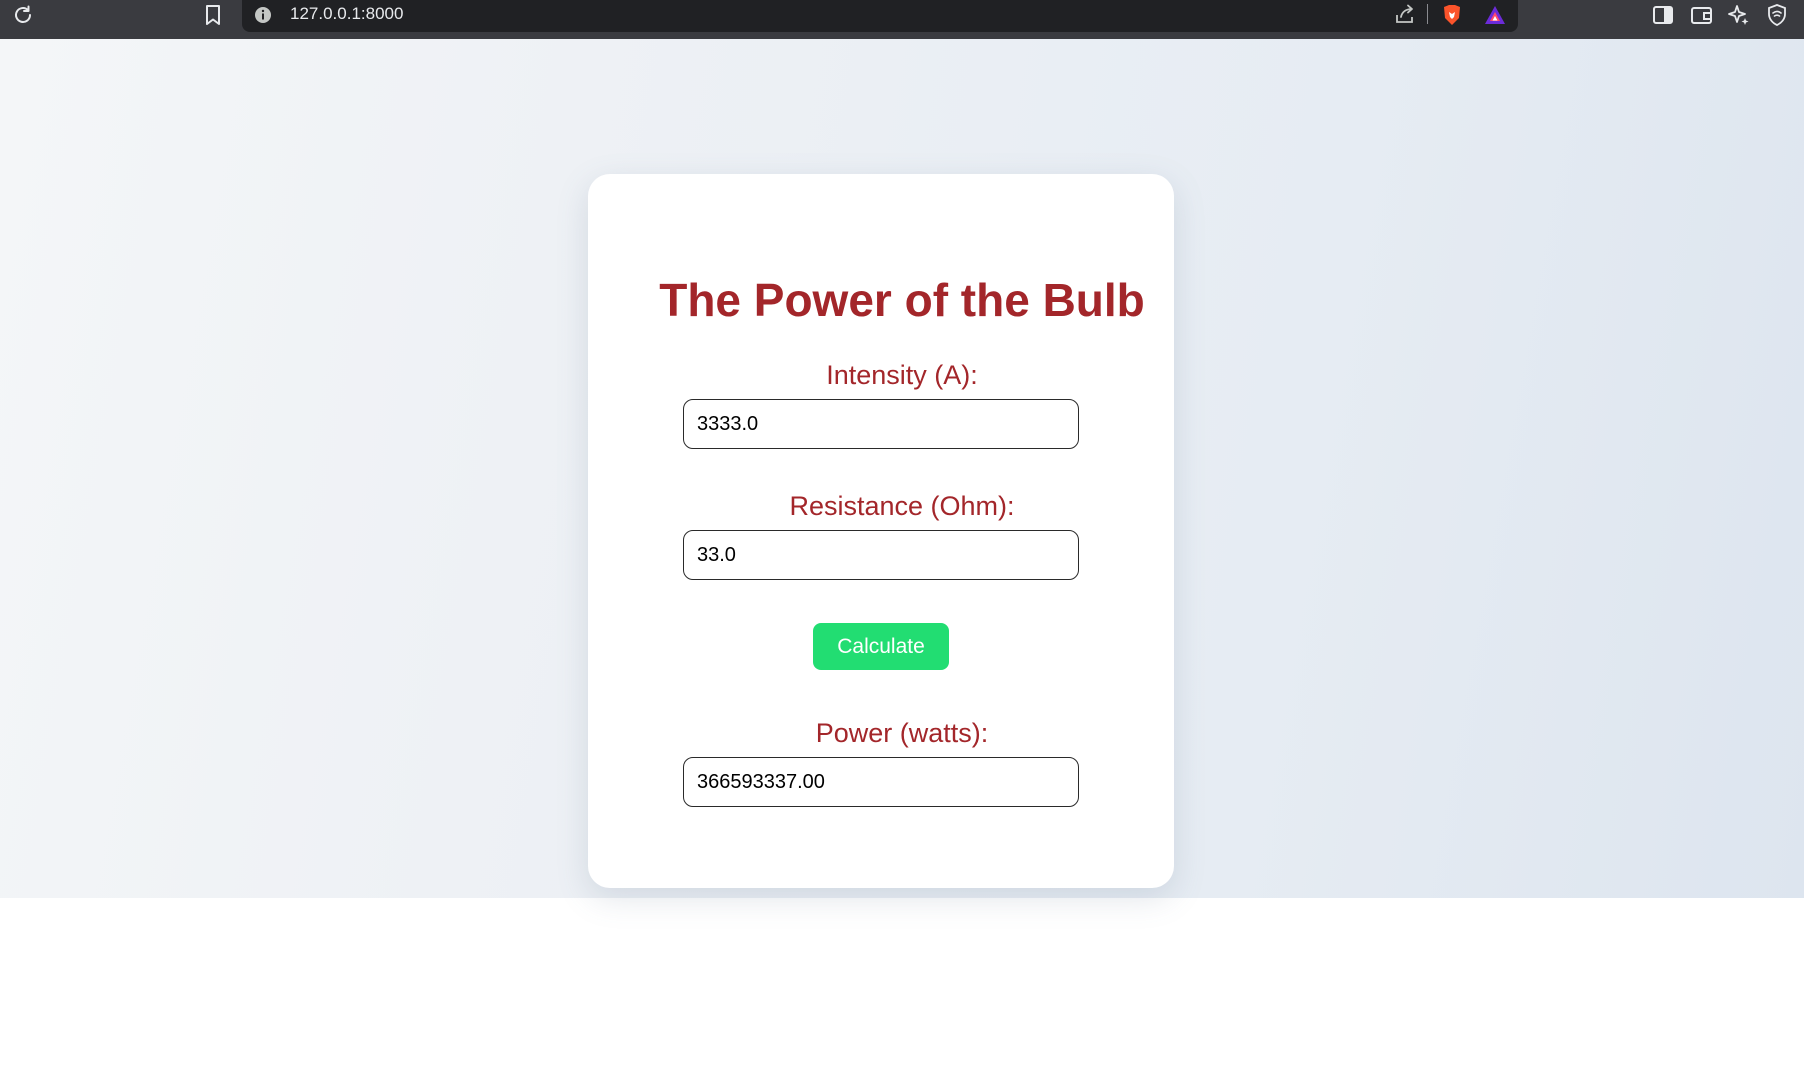  Describe the element at coordinates (902, 733) in the screenshot. I see `power-label: Power (watts):` at that location.